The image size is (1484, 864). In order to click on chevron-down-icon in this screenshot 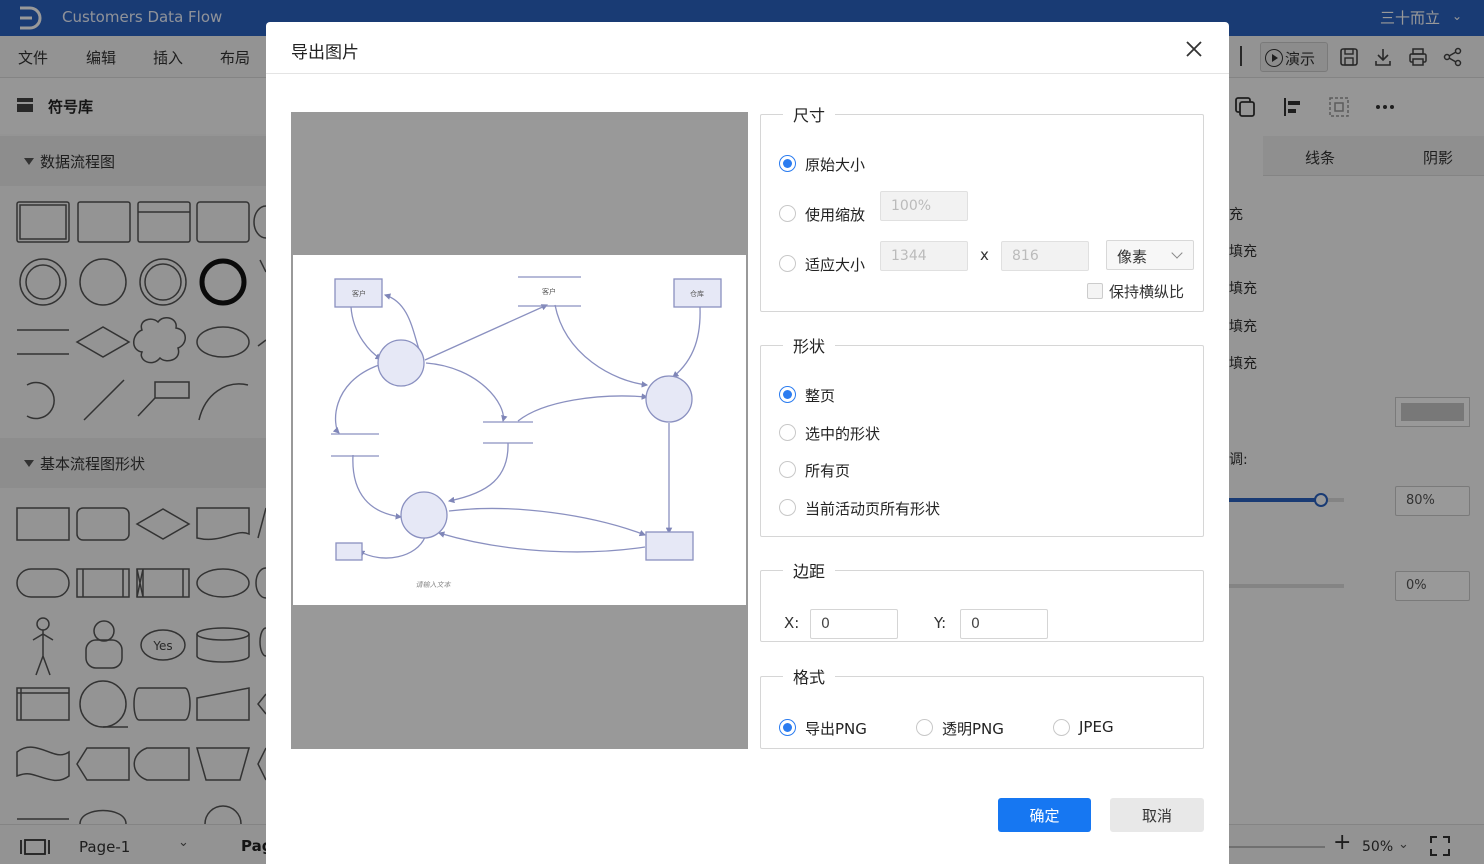, I will do `click(1177, 253)`.